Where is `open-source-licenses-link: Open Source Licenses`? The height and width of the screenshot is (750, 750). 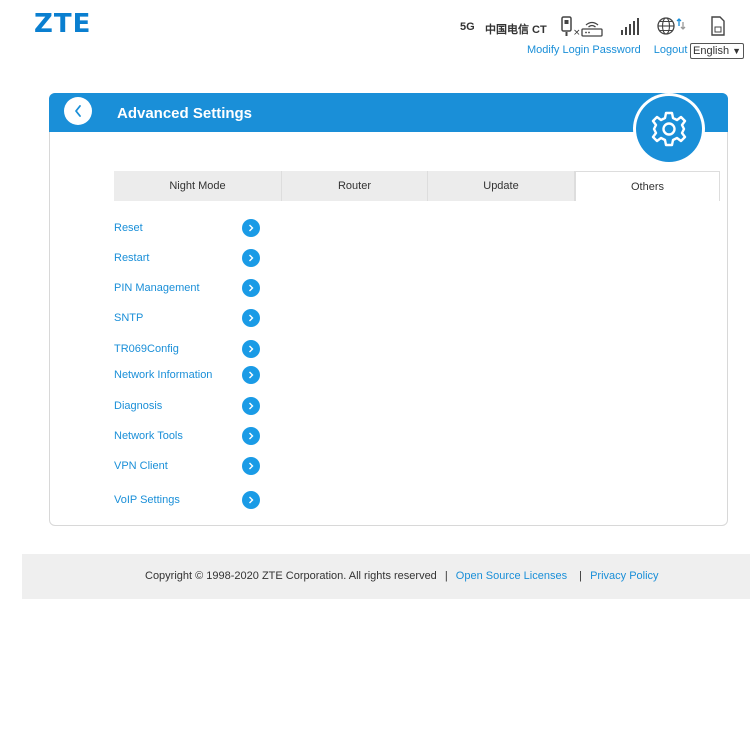 open-source-licenses-link: Open Source Licenses is located at coordinates (511, 576).